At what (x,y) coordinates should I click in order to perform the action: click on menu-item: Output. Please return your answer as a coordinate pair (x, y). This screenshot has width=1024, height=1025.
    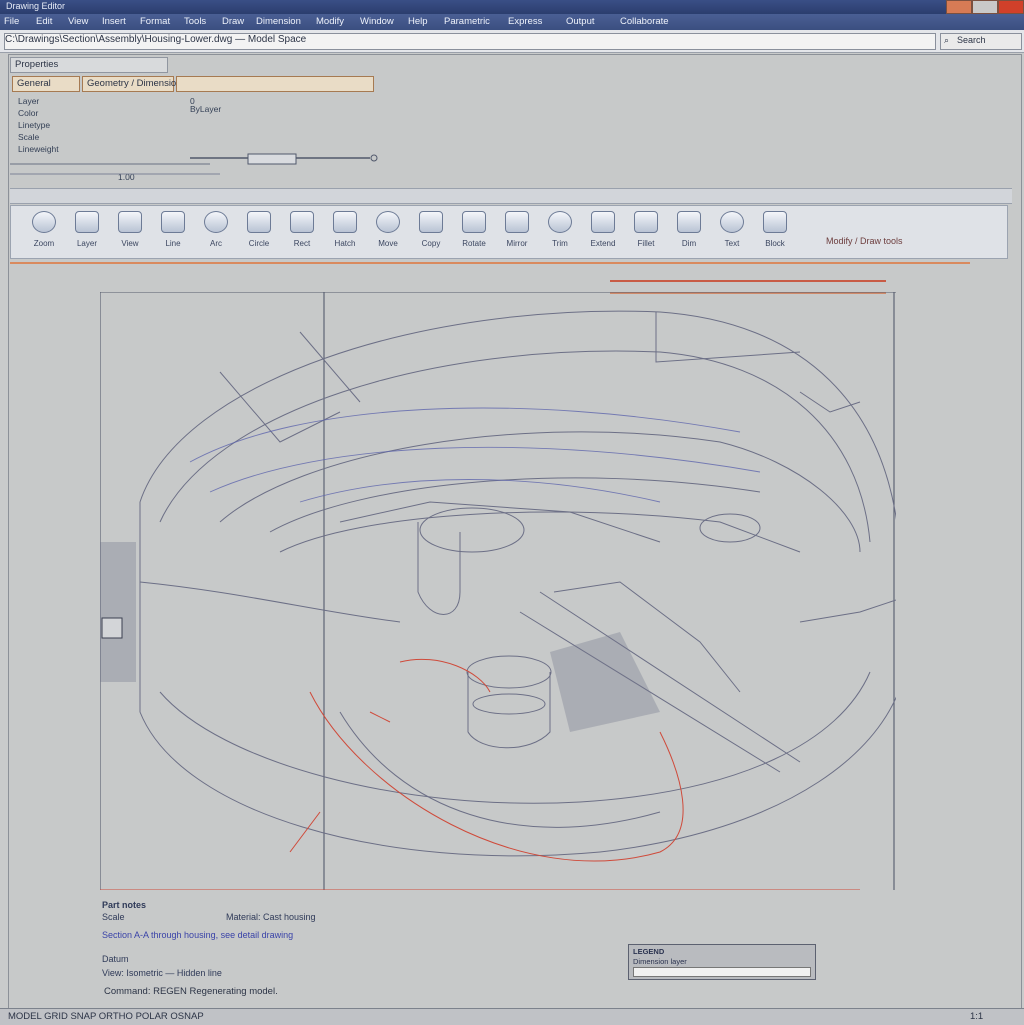
    Looking at the image, I should click on (580, 21).